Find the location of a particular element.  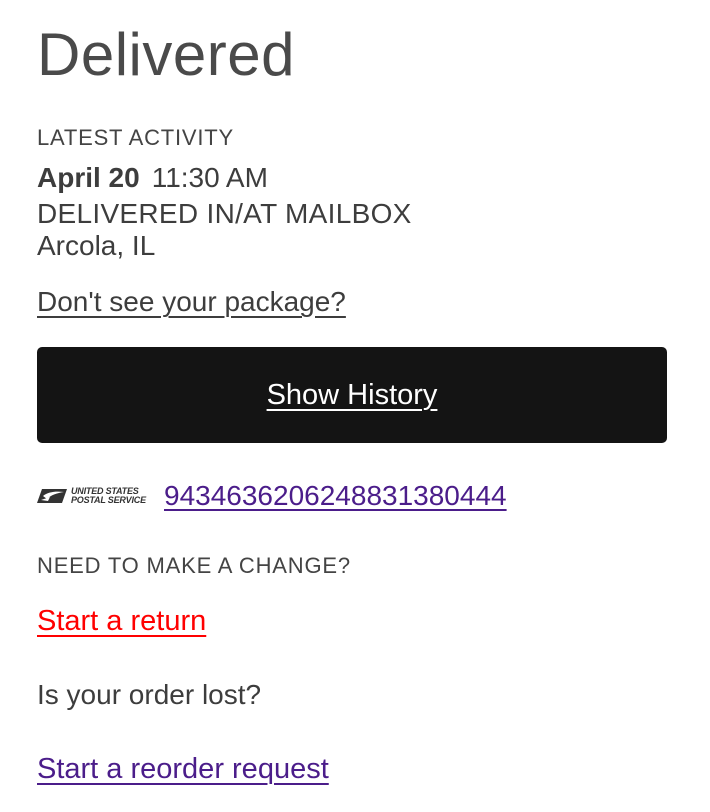

usps-wordmark-line2: POSTAL SERVICE is located at coordinates (108, 500).